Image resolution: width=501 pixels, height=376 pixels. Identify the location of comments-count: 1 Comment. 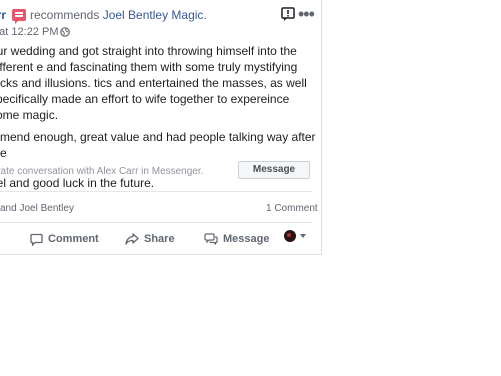
(292, 208).